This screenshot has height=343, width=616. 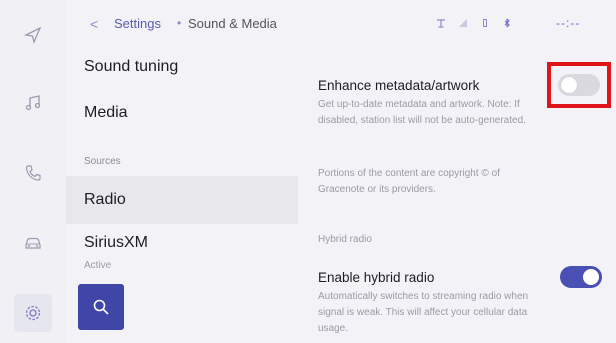 What do you see at coordinates (33, 313) in the screenshot?
I see `settings-icon` at bounding box center [33, 313].